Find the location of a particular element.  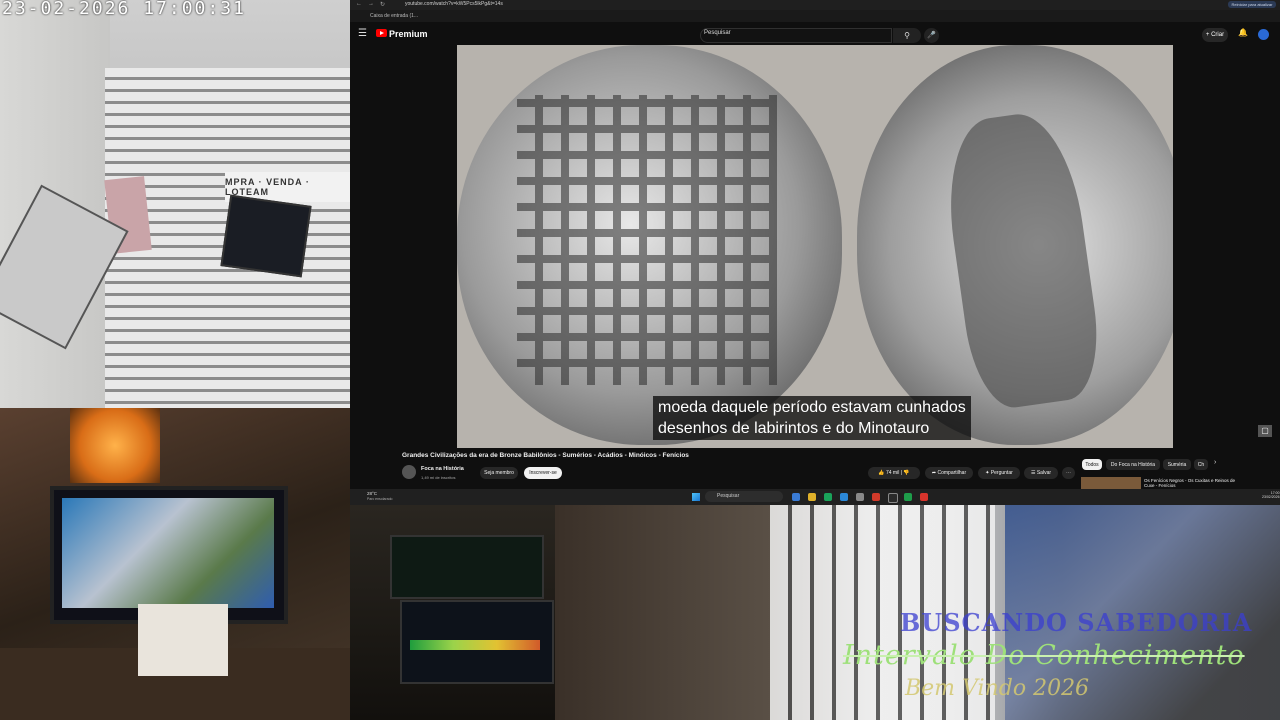

channel-name: Foca na História is located at coordinates (442, 469).